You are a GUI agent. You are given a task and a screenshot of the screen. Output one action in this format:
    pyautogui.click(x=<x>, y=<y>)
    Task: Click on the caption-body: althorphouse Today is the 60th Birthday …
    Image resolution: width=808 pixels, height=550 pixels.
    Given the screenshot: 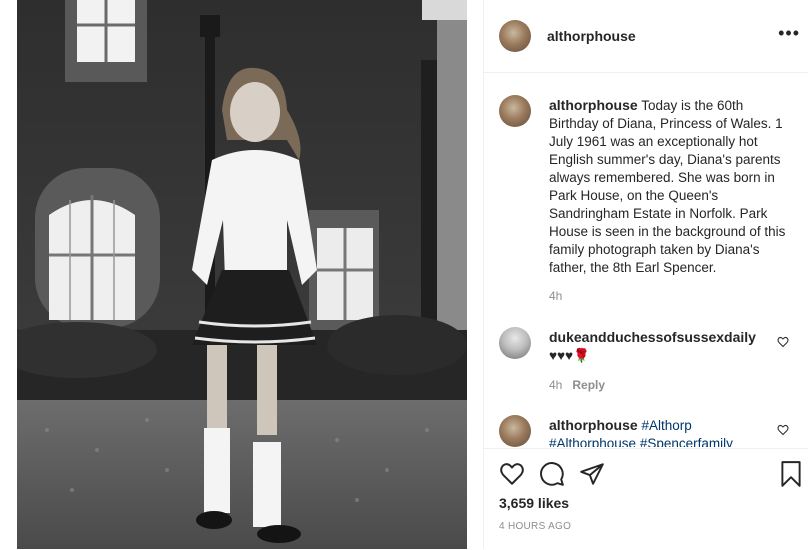 What is the action you would take?
    pyautogui.click(x=669, y=186)
    